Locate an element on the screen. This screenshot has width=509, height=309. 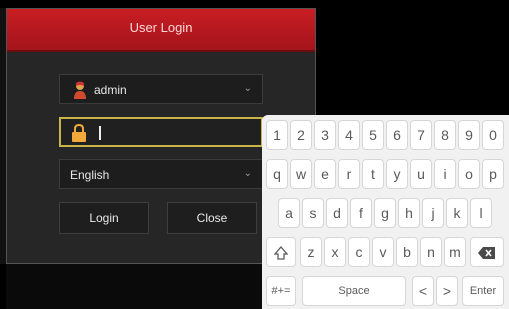
key: 1 is located at coordinates (277, 135).